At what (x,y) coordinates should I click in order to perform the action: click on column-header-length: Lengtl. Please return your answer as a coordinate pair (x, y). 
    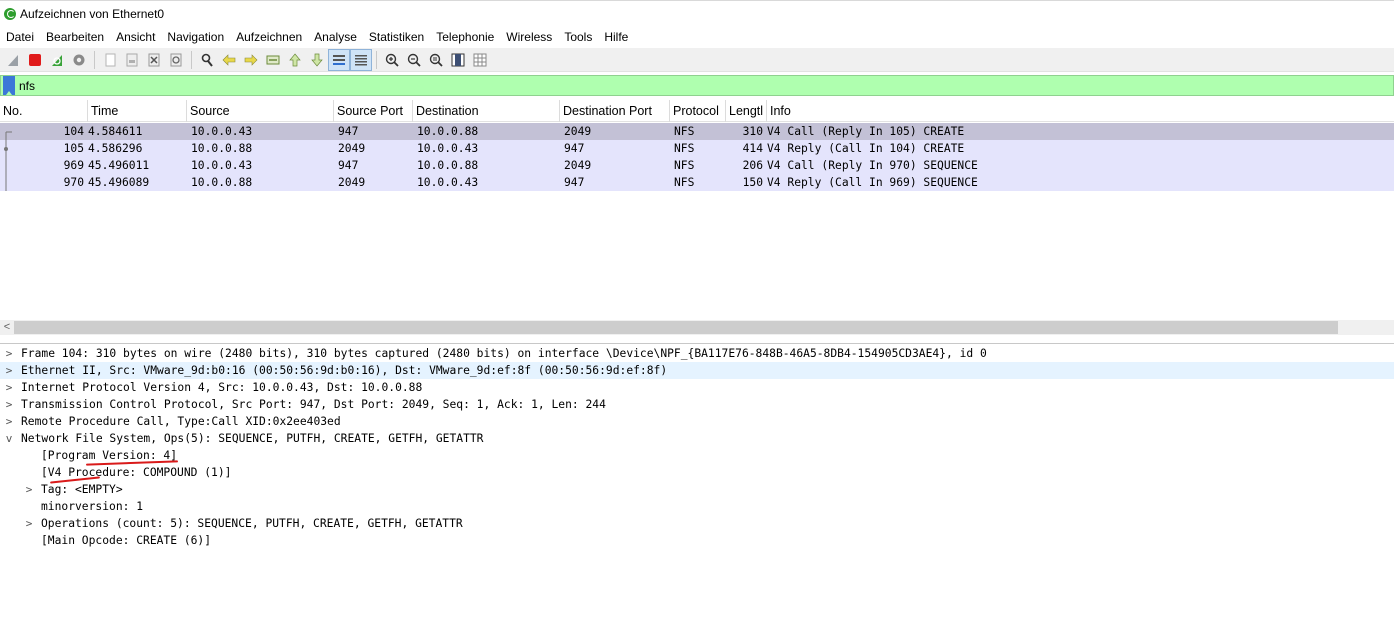
    Looking at the image, I should click on (746, 111).